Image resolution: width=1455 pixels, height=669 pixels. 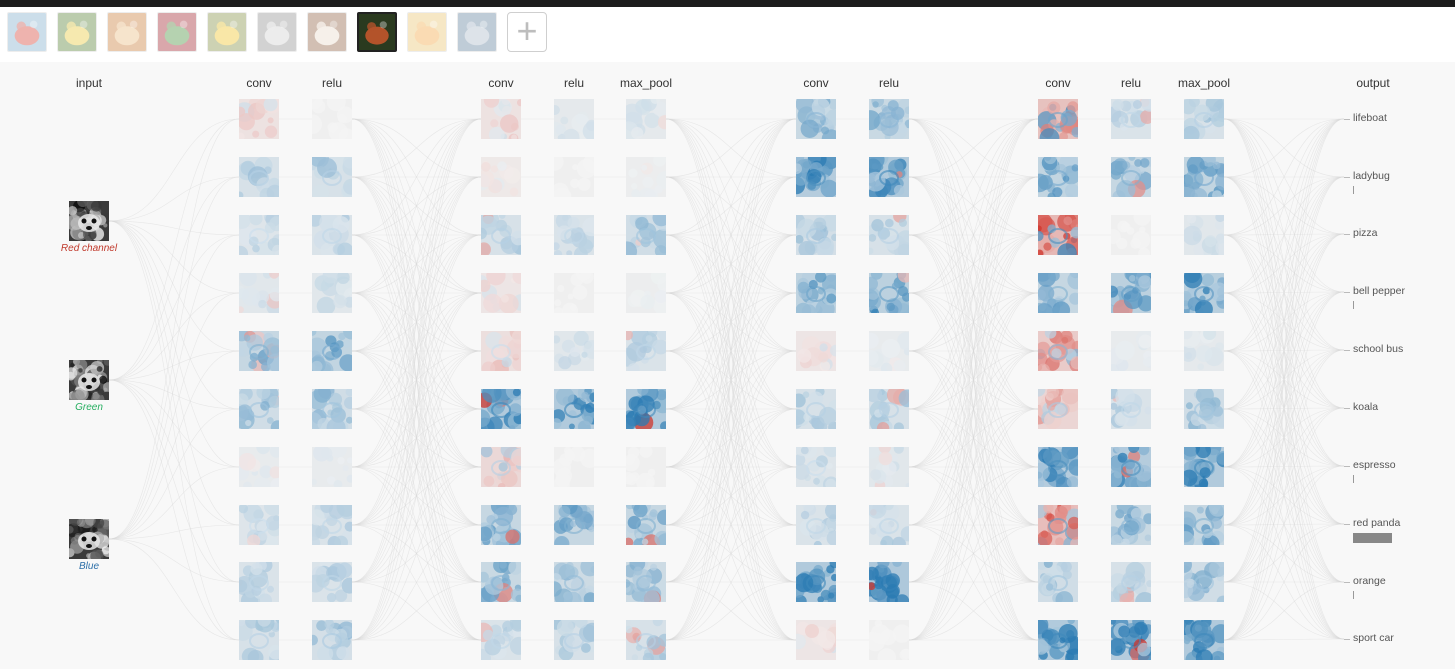 What do you see at coordinates (377, 32) in the screenshot?
I see `thumbnail-red-panda` at bounding box center [377, 32].